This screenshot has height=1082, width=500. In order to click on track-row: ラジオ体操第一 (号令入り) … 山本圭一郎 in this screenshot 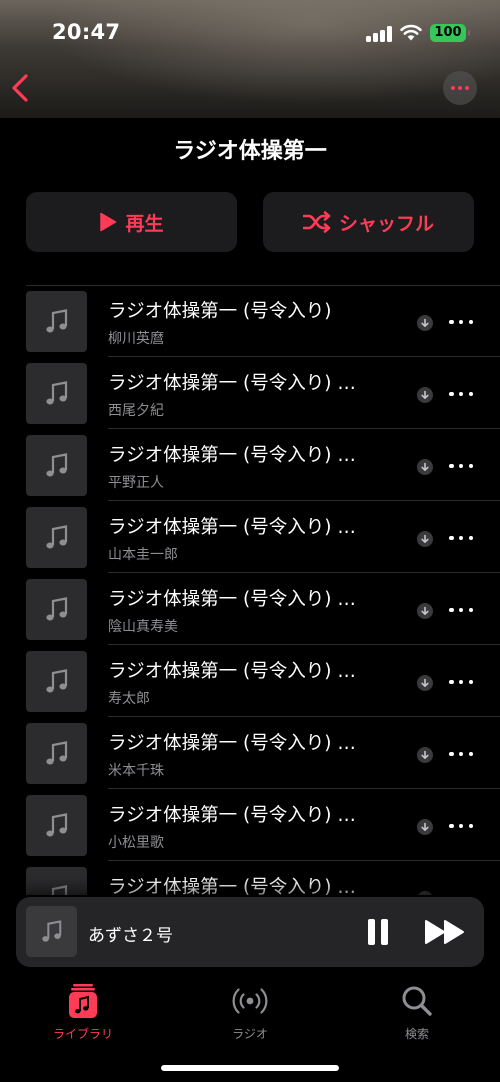, I will do `click(250, 537)`.